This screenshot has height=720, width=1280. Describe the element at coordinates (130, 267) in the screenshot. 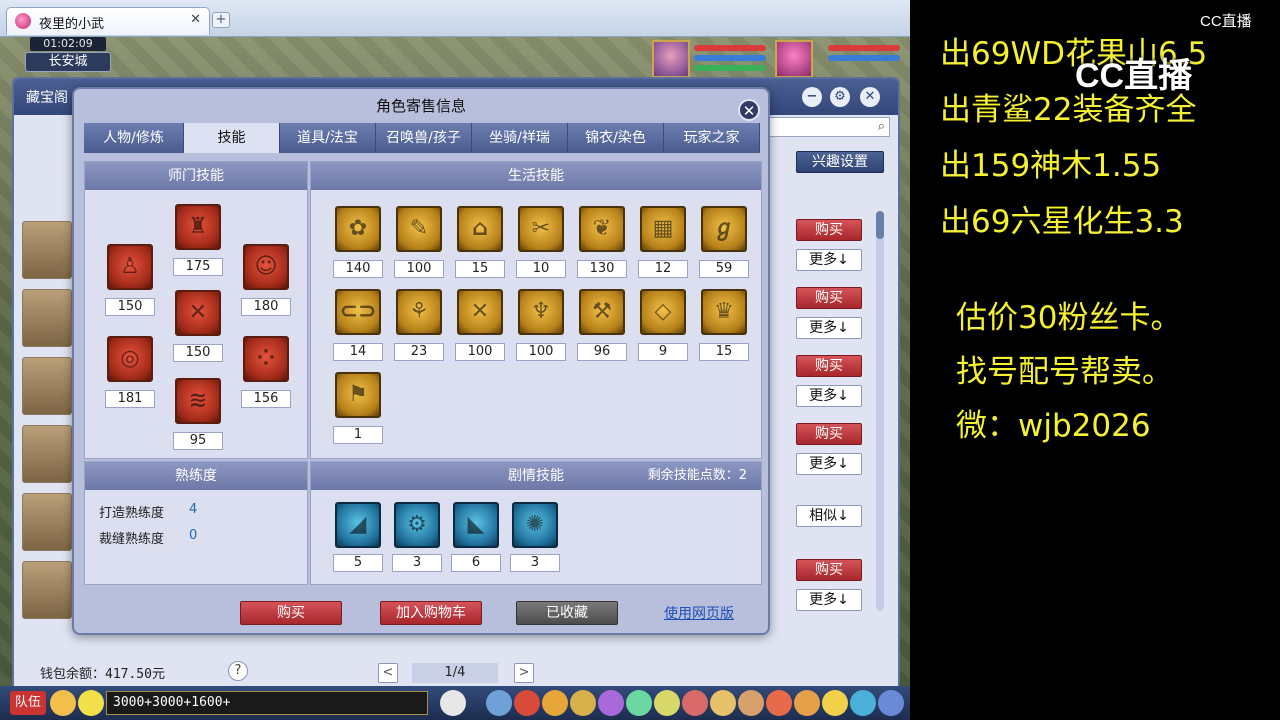

I see `school-skill-icon: ♙` at that location.